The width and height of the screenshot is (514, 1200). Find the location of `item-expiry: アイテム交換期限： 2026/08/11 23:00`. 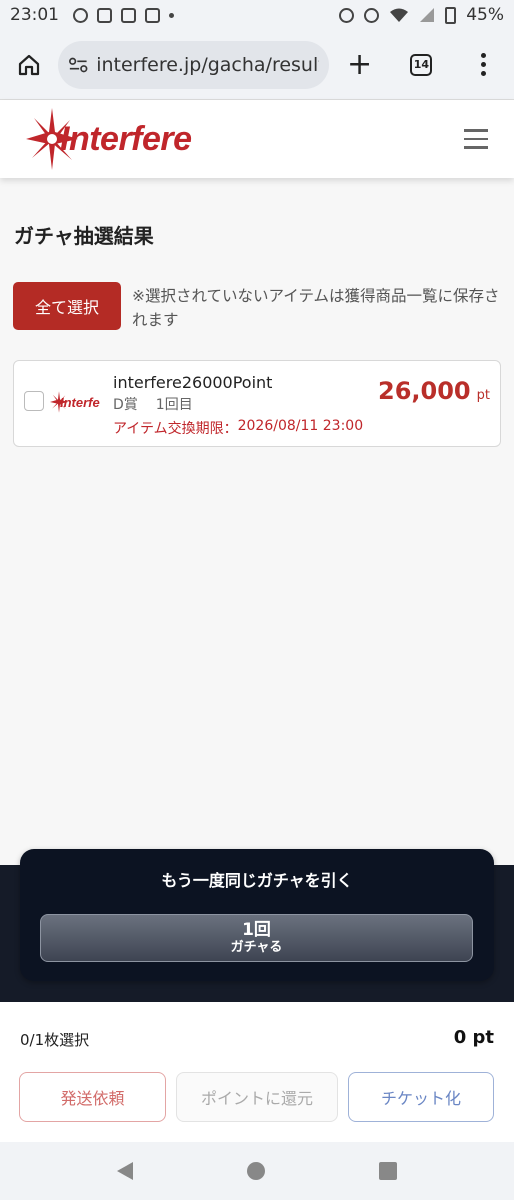

item-expiry: アイテム交換期限： 2026/08/11 23:00 is located at coordinates (238, 428).